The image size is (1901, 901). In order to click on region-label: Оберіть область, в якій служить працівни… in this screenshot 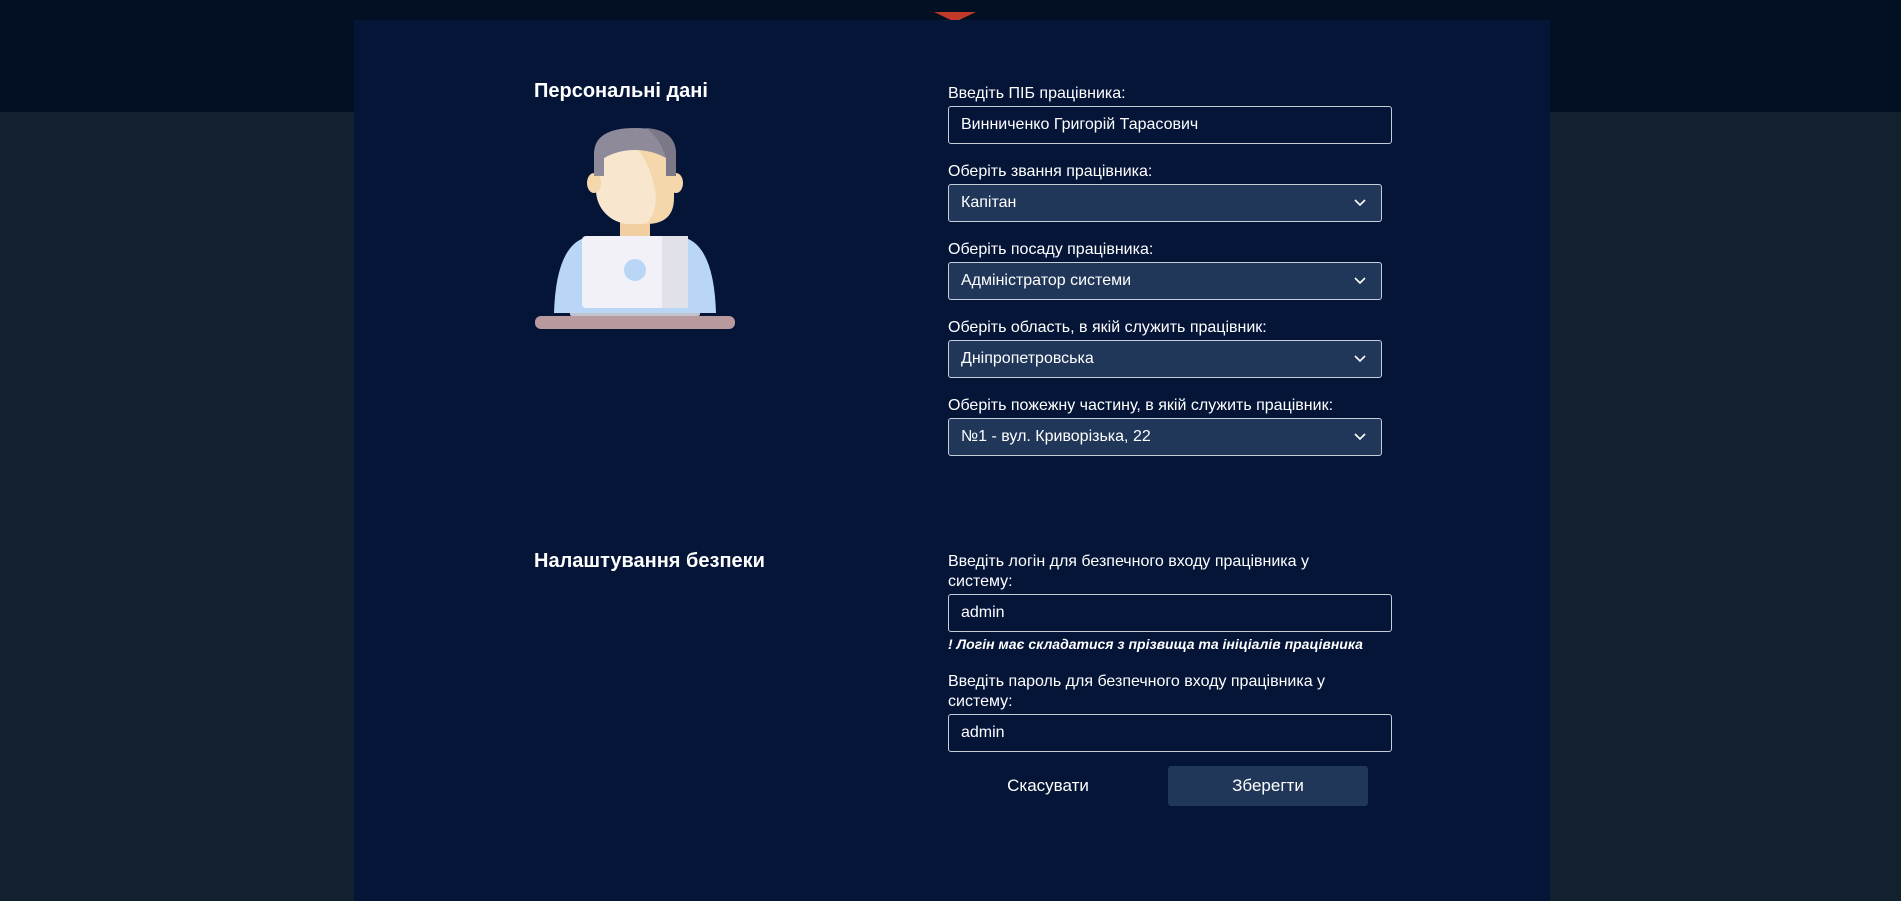, I will do `click(1107, 327)`.